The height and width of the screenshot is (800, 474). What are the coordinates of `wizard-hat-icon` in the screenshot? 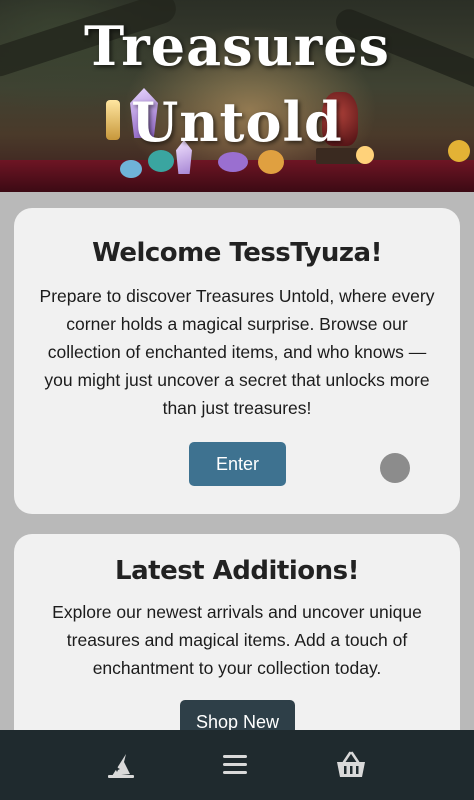 It's located at (121, 765).